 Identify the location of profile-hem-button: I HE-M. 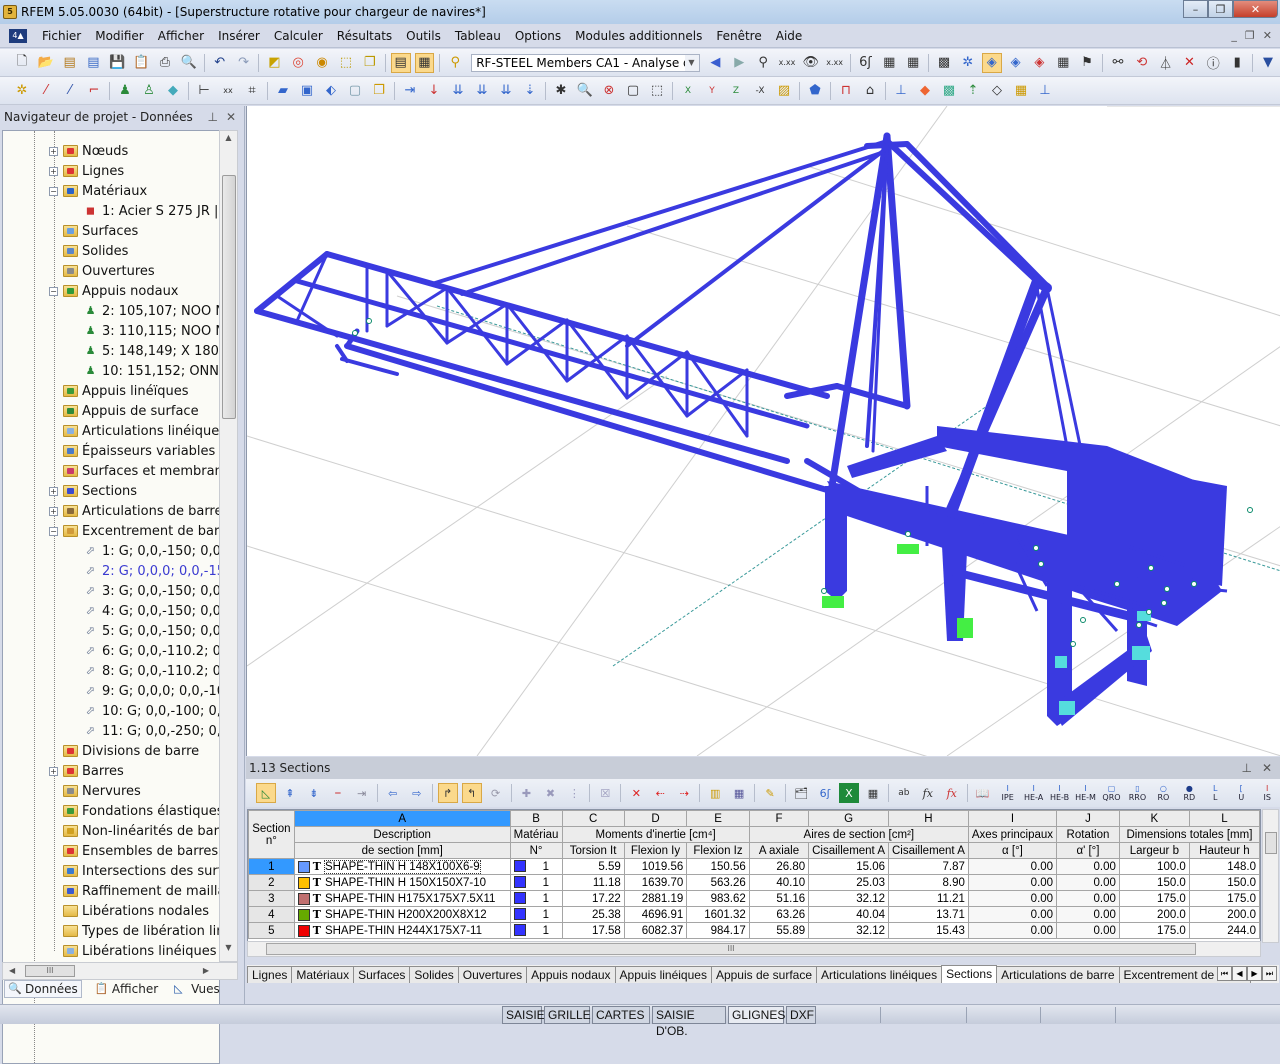
(1086, 793).